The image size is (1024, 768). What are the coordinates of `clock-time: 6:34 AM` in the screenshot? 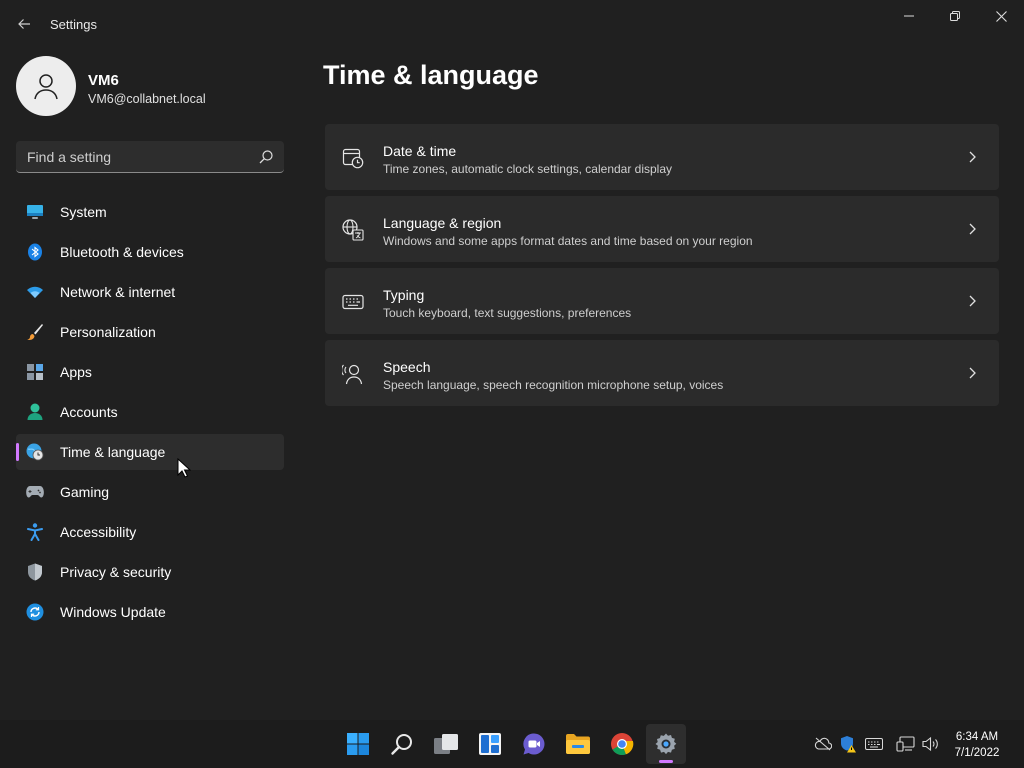 It's located at (977, 737).